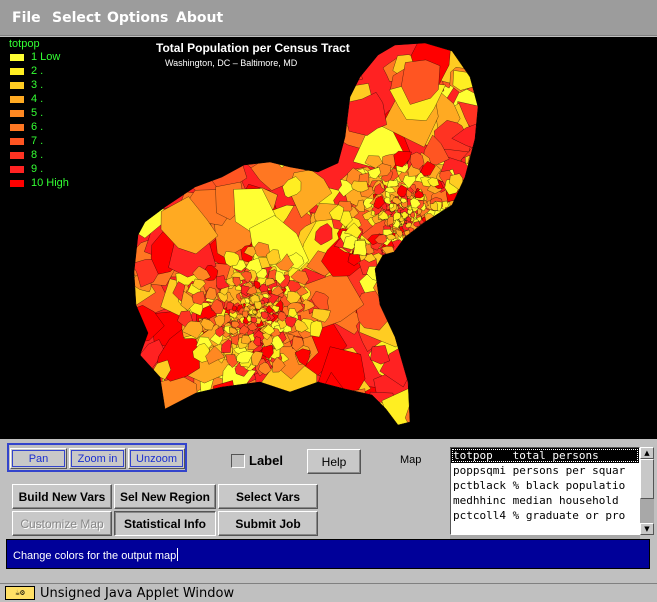 Image resolution: width=657 pixels, height=602 pixels. Describe the element at coordinates (97, 458) in the screenshot. I see `zoom-in-button: Zoom in` at that location.